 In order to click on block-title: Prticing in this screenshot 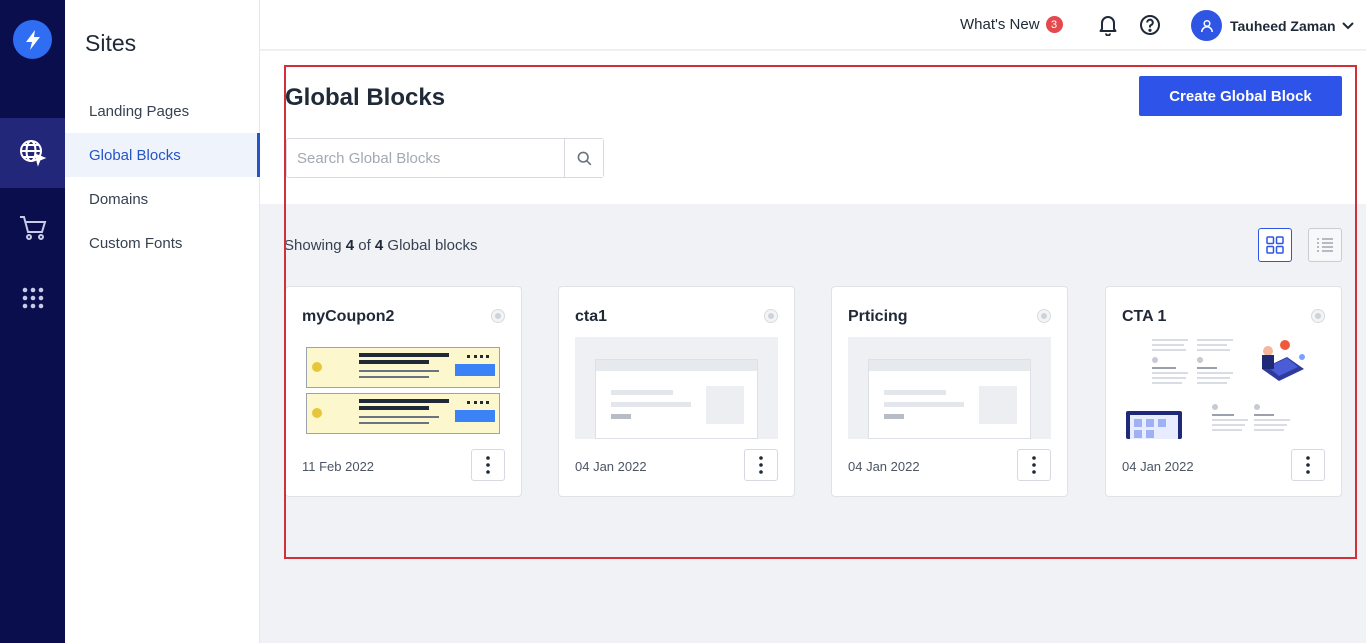, I will do `click(878, 316)`.